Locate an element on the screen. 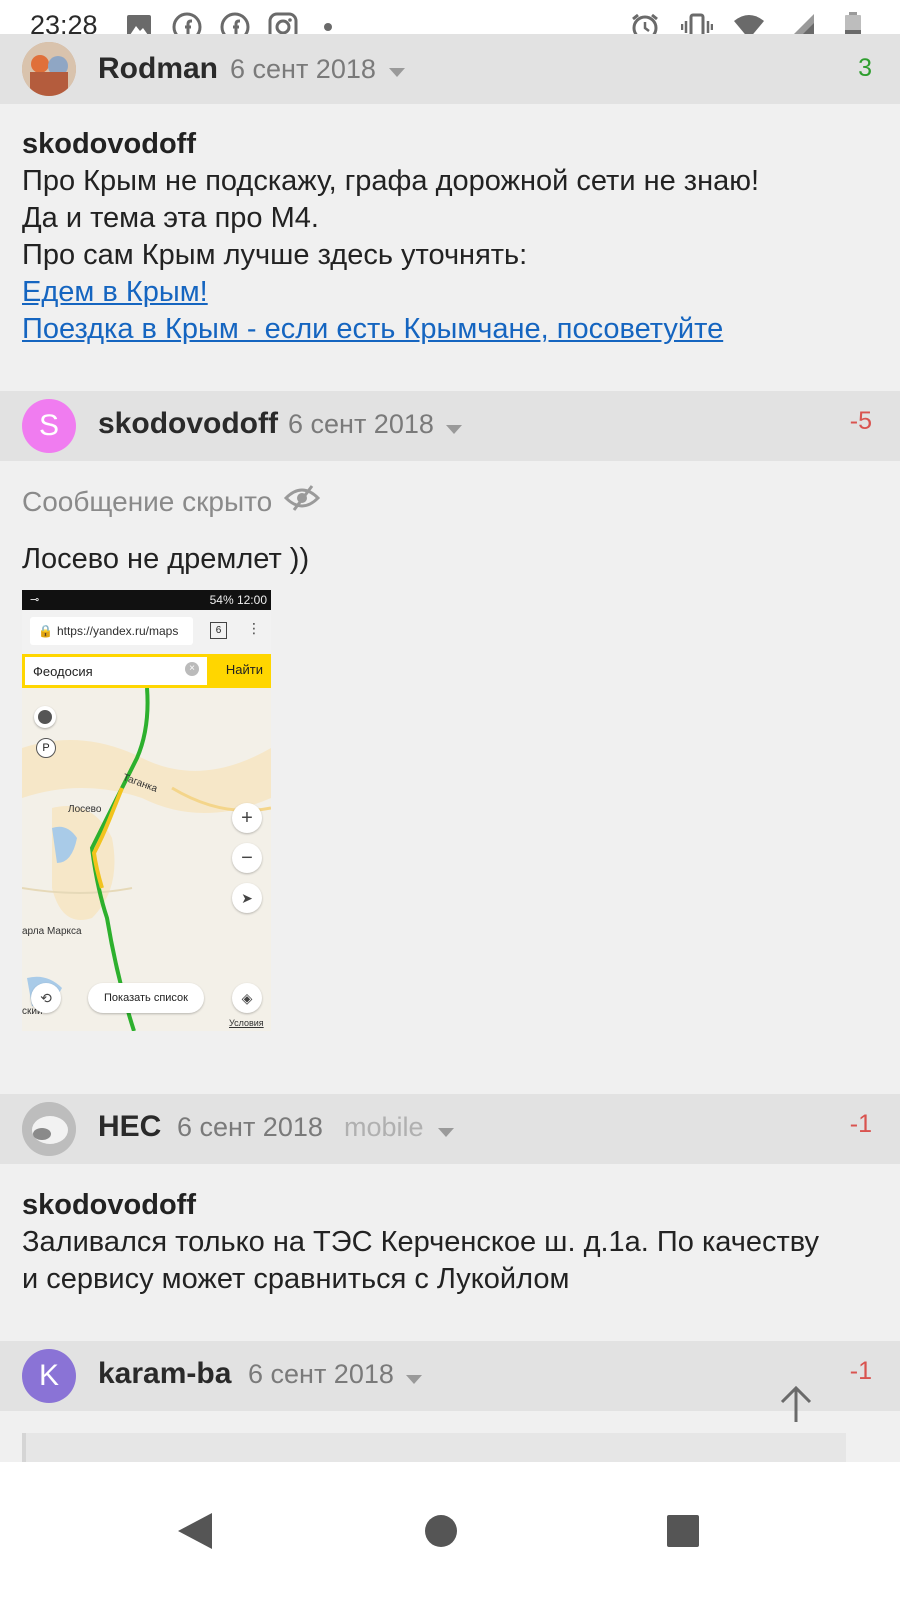 This screenshot has height=1600, width=900. post-line: Да и тема эта про М4. is located at coordinates (170, 218).